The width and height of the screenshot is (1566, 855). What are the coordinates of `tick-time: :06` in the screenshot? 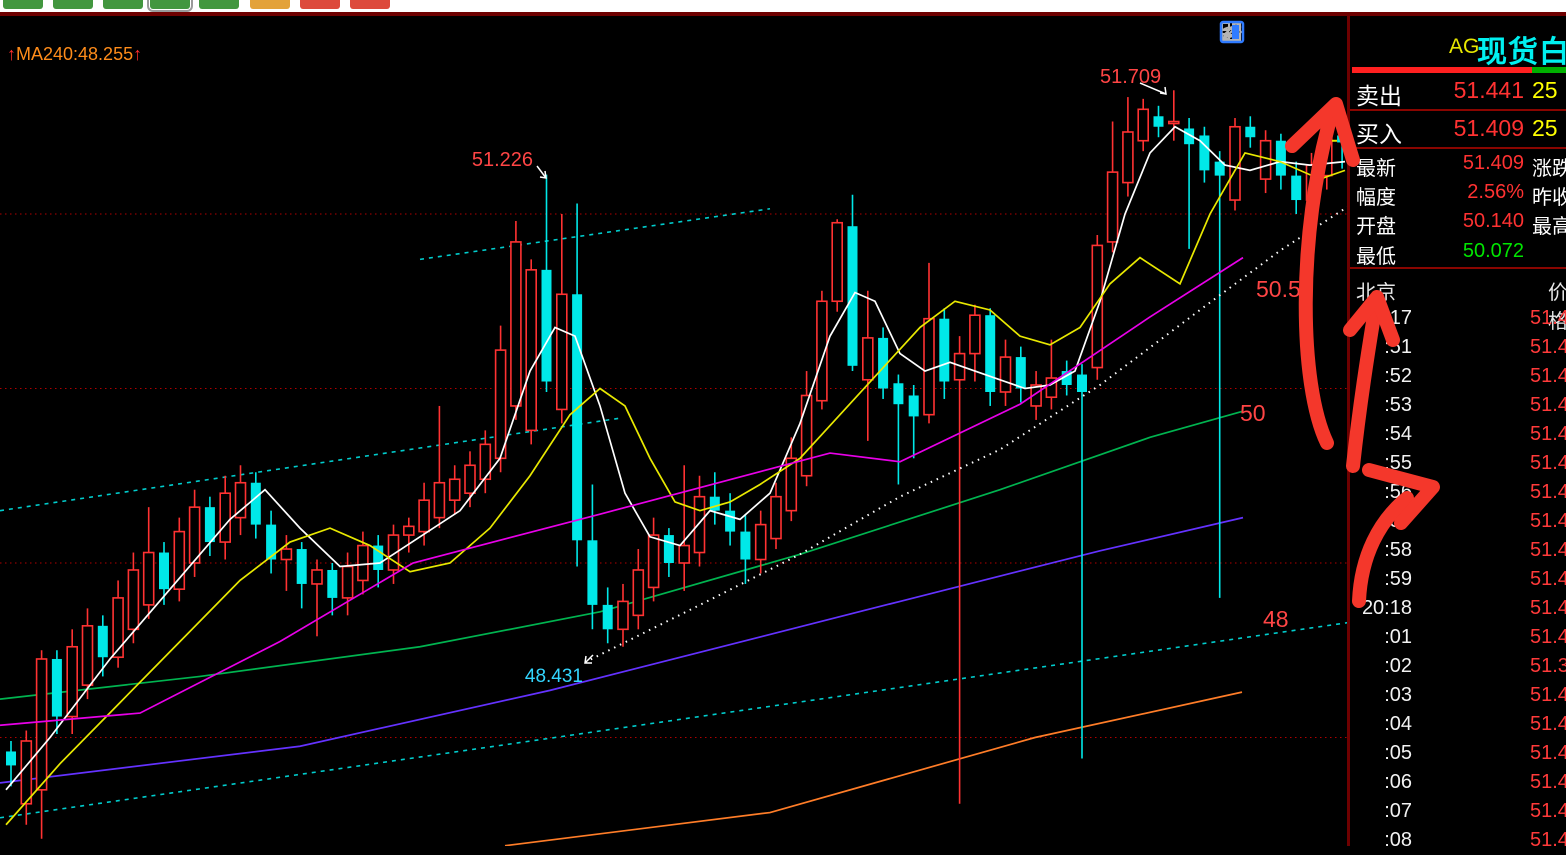 It's located at (1398, 782).